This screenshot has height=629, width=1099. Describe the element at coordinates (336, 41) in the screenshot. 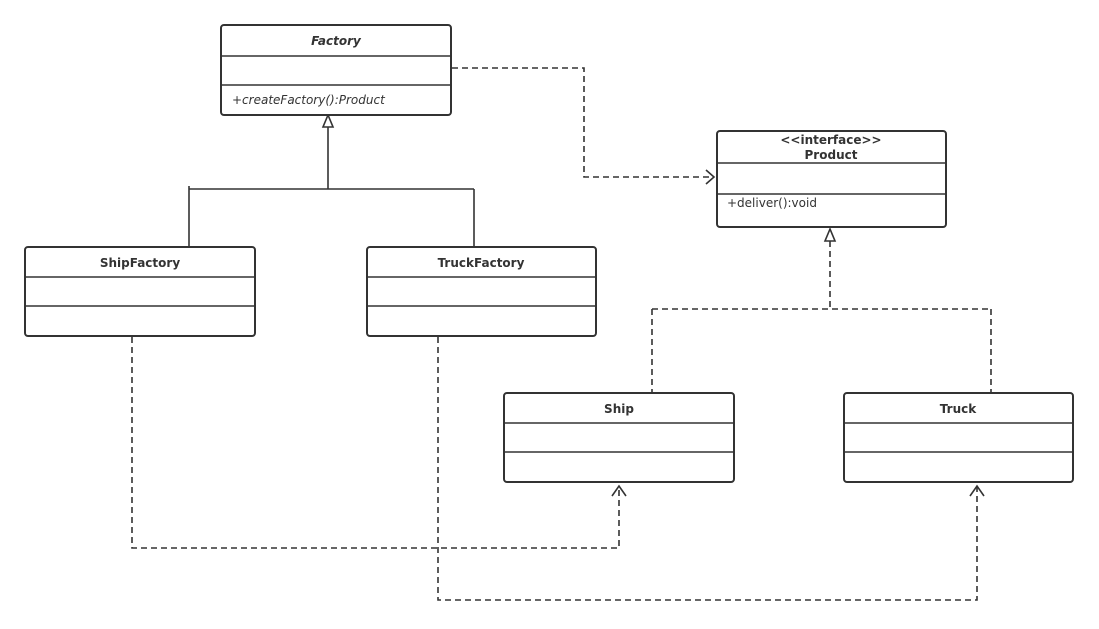

I see `class-name: Factory` at that location.